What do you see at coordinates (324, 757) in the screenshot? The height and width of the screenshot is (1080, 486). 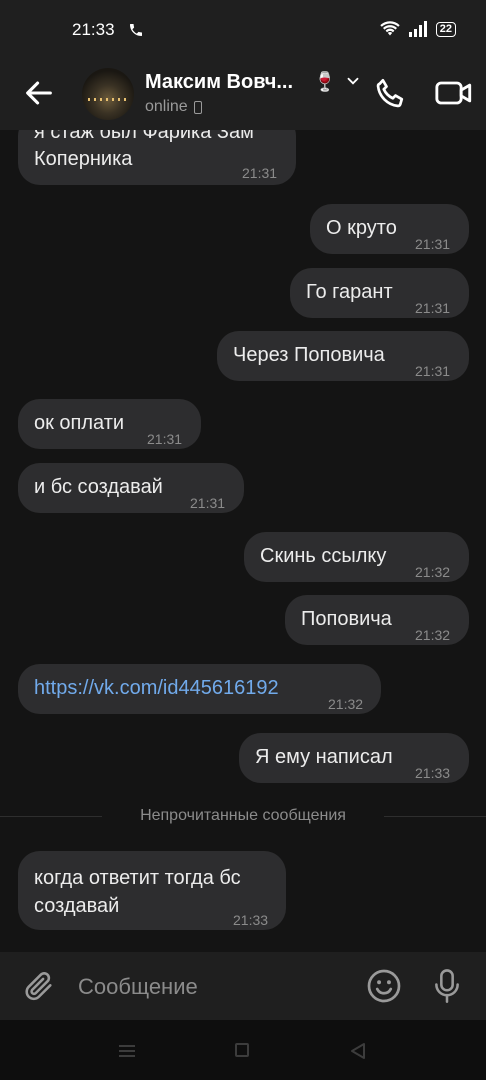 I see `message-text: Я ему написал` at bounding box center [324, 757].